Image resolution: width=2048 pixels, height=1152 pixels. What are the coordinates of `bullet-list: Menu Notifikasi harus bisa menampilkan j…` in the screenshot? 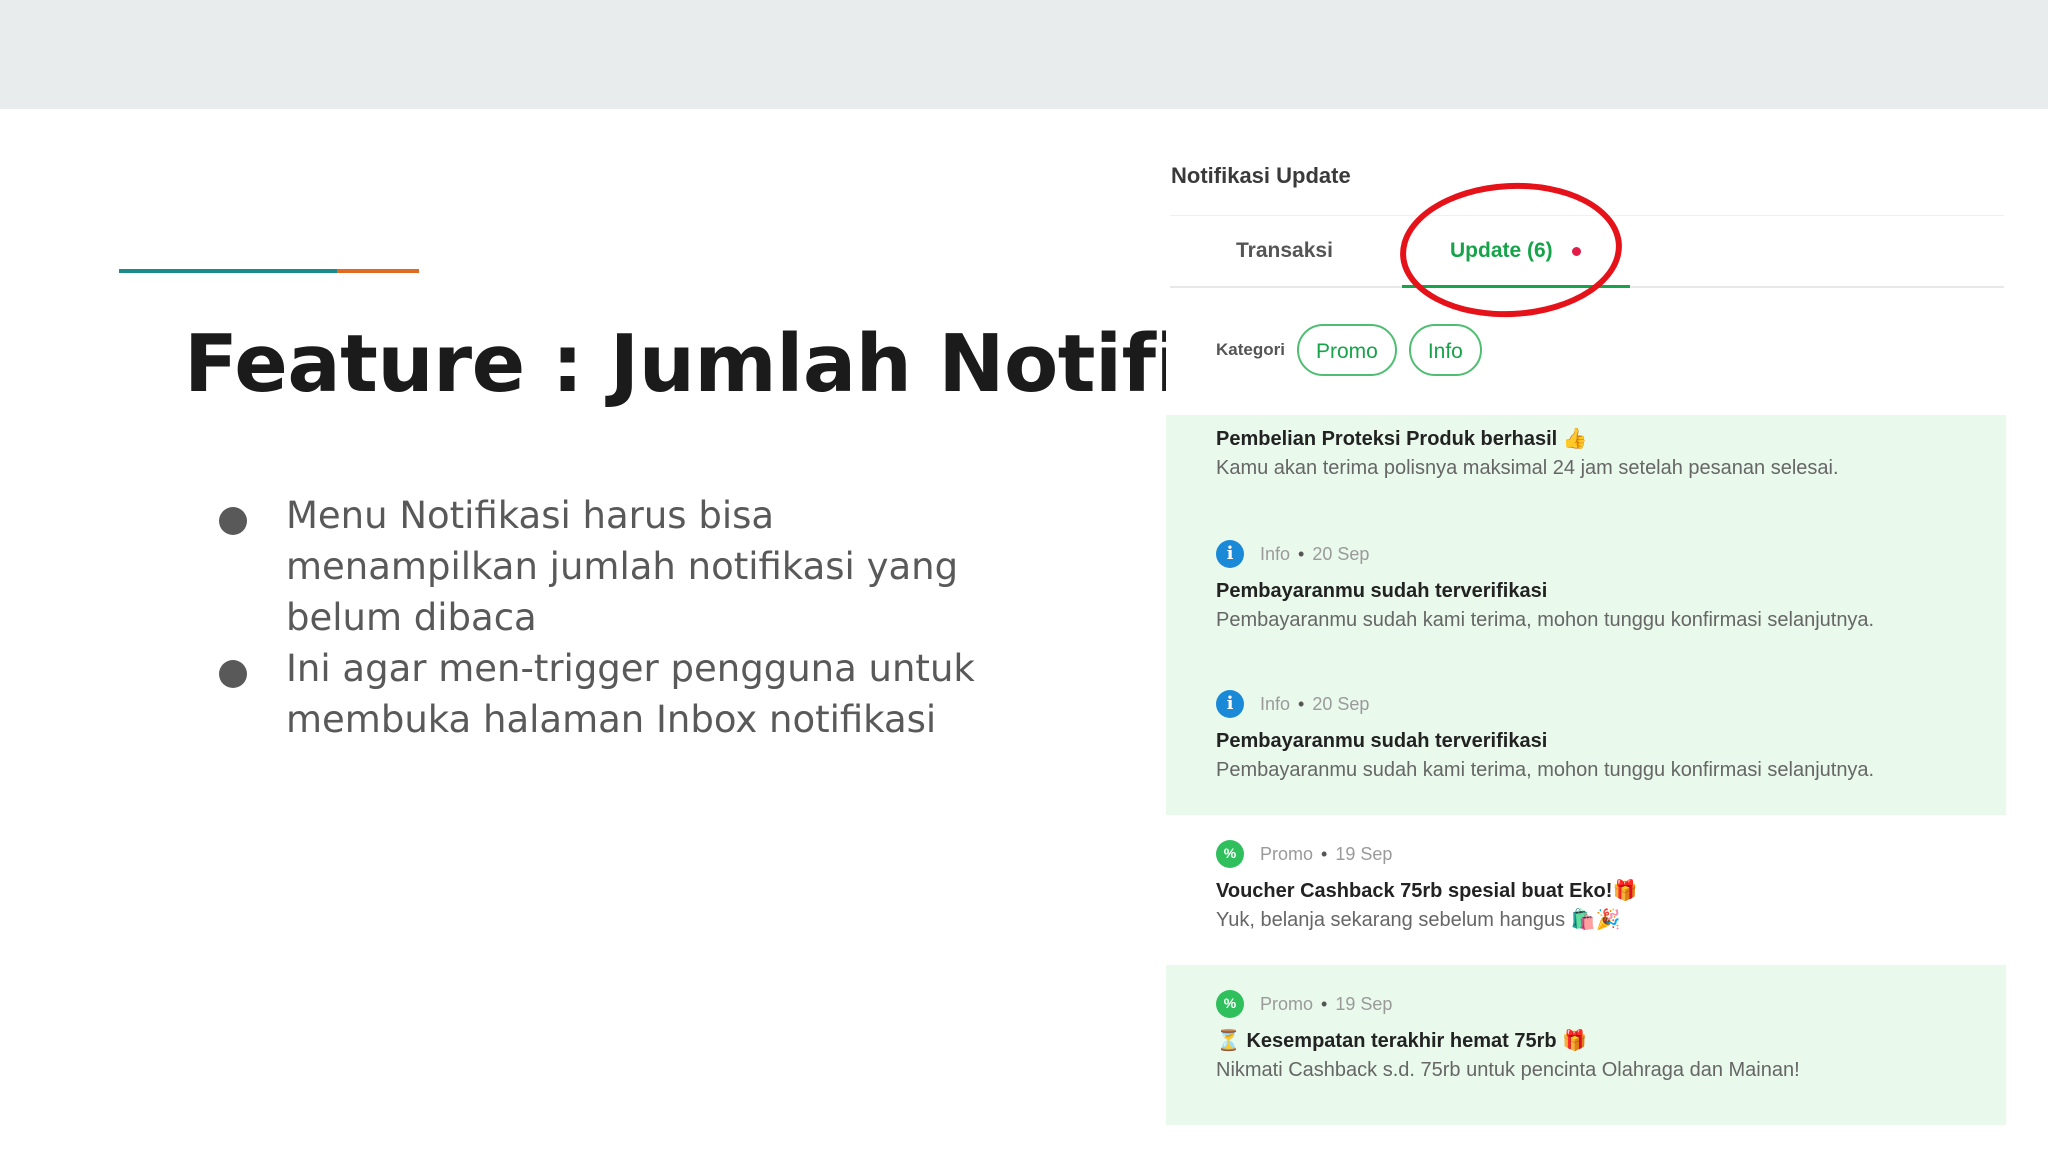 It's located at (598, 617).